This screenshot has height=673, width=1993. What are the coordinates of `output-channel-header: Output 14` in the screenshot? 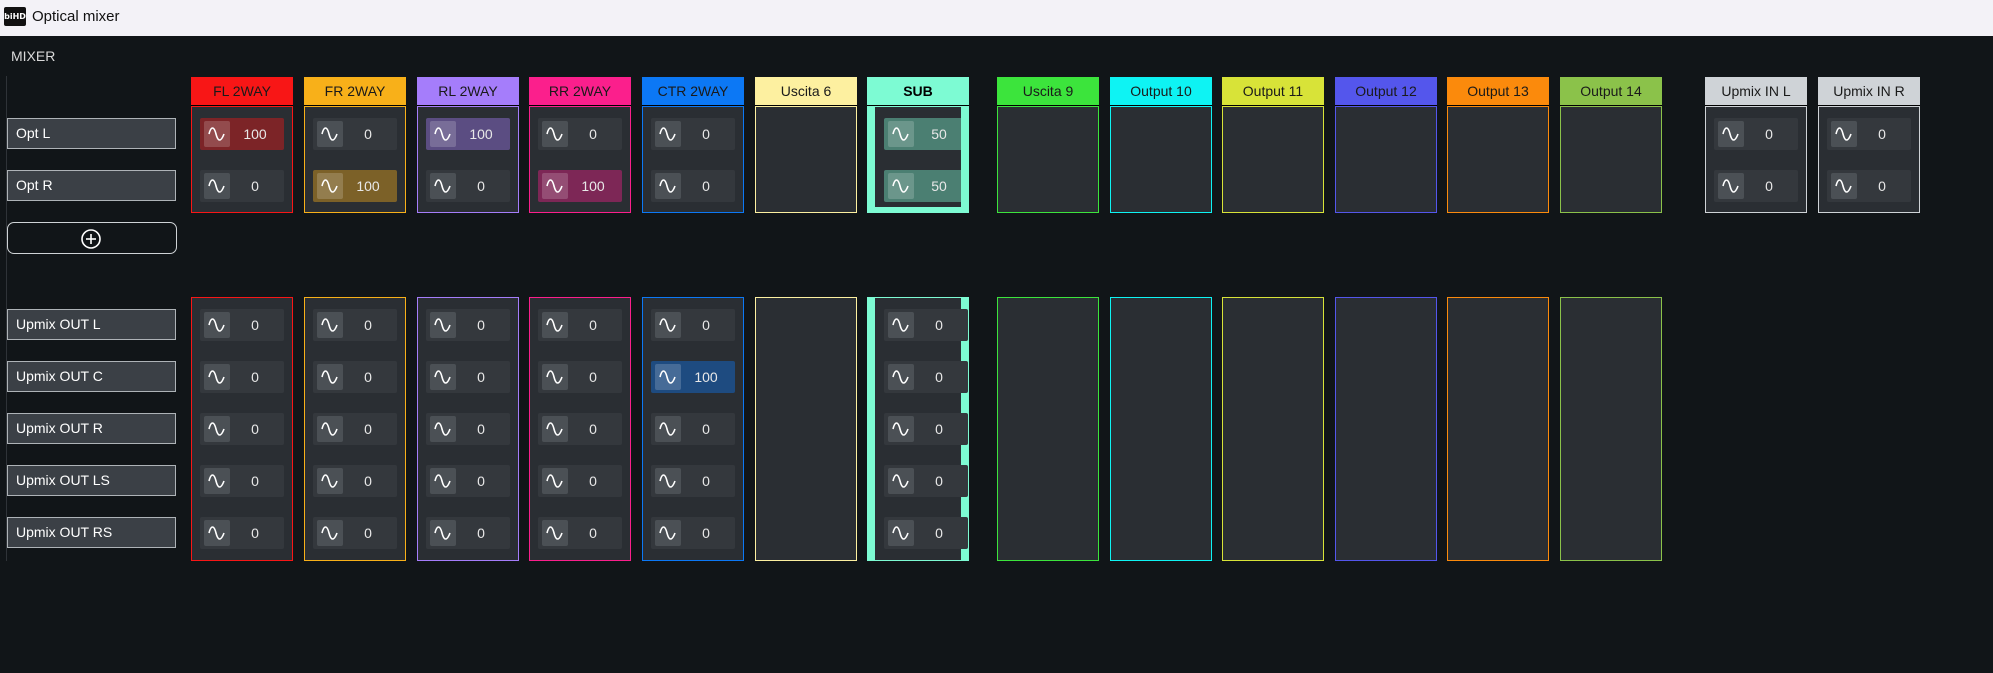 It's located at (1611, 91).